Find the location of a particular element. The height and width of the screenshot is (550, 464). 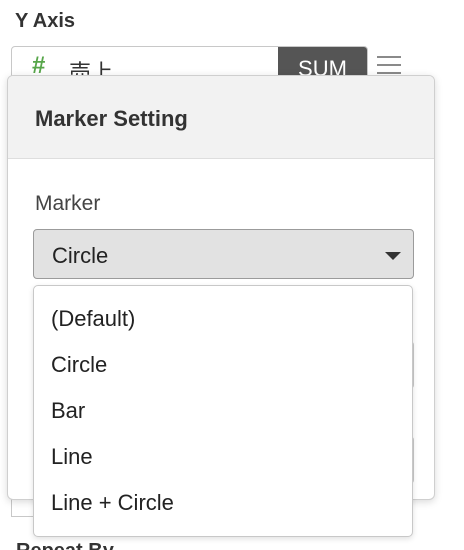

marker-label: Marker is located at coordinates (68, 203).